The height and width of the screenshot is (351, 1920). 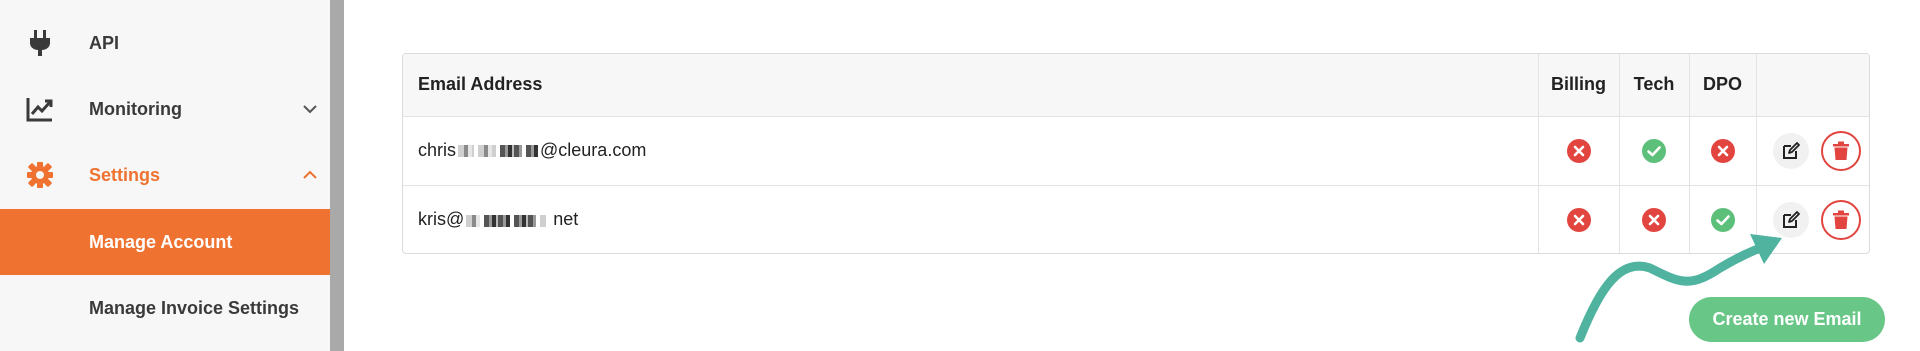 What do you see at coordinates (125, 174) in the screenshot?
I see `sidebar-item-label: Settings` at bounding box center [125, 174].